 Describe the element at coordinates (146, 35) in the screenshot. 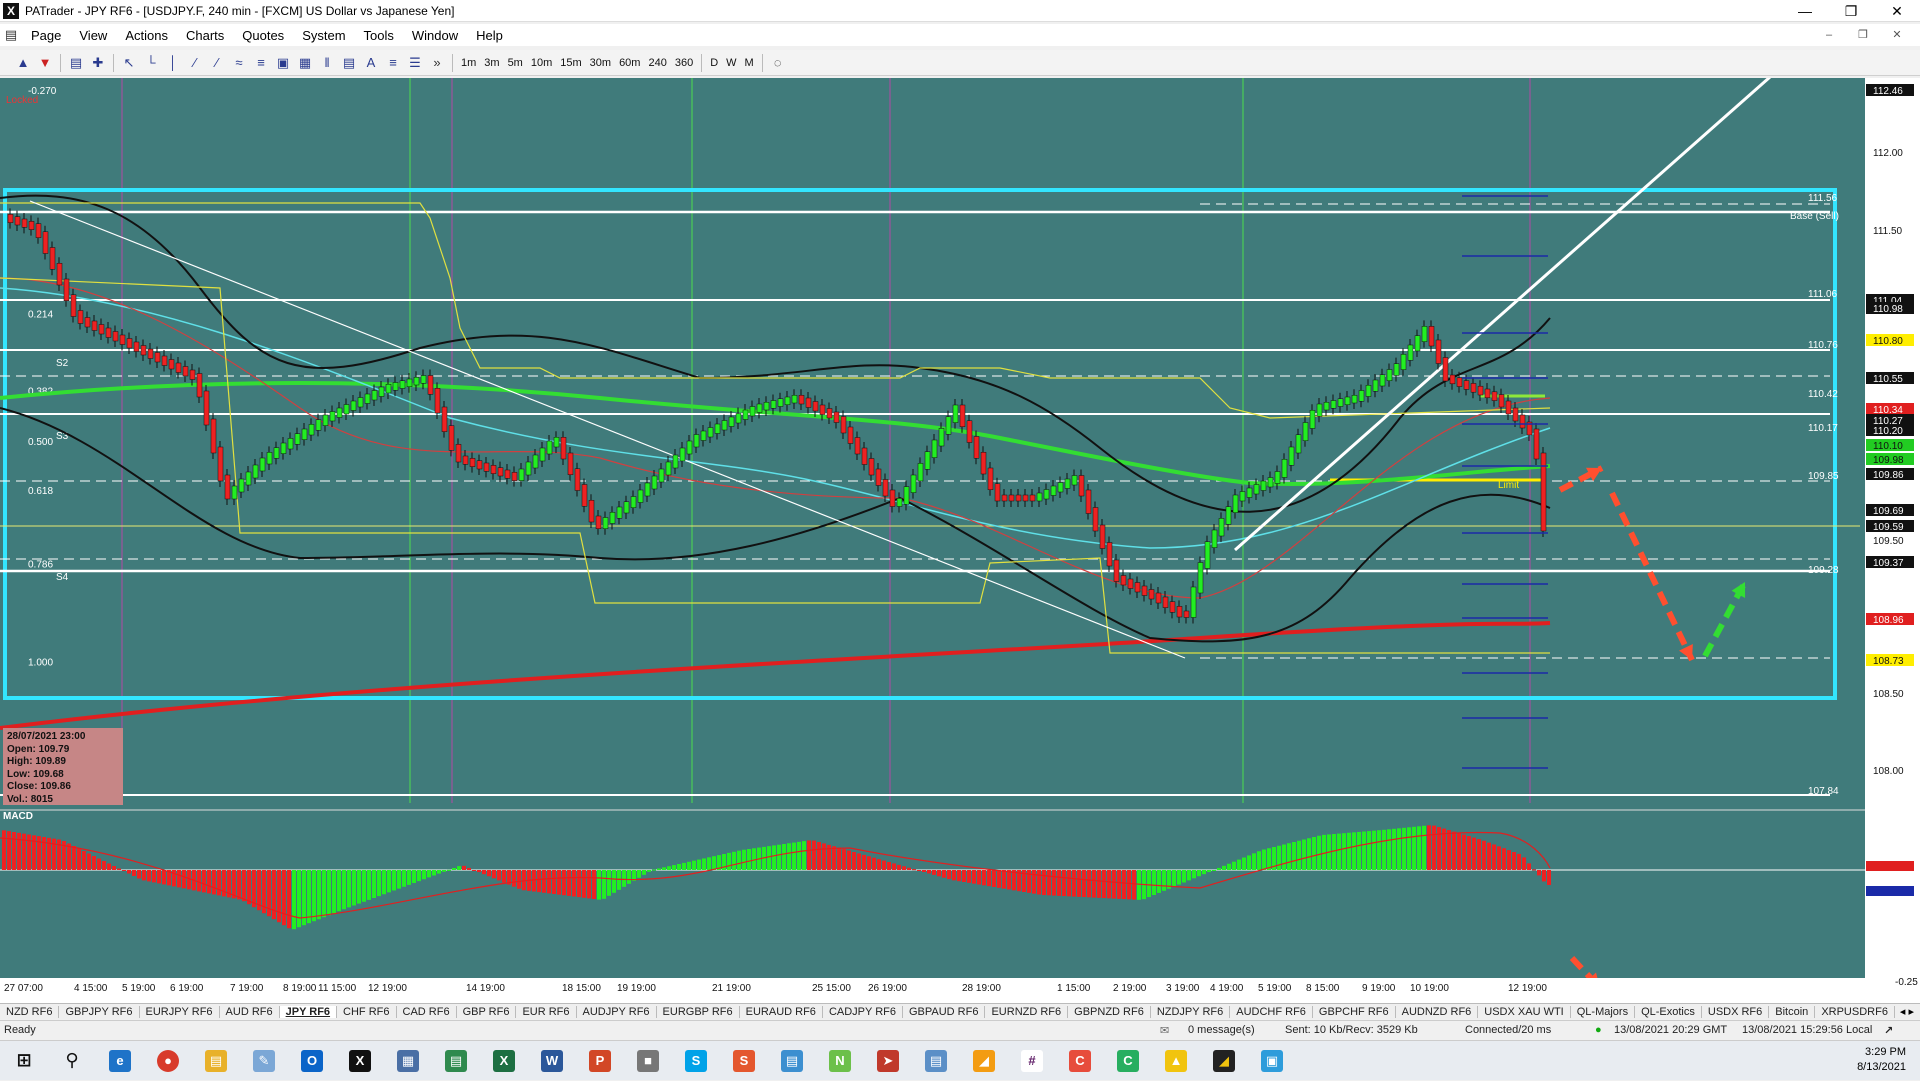

I see `menu-actions: Actions` at that location.